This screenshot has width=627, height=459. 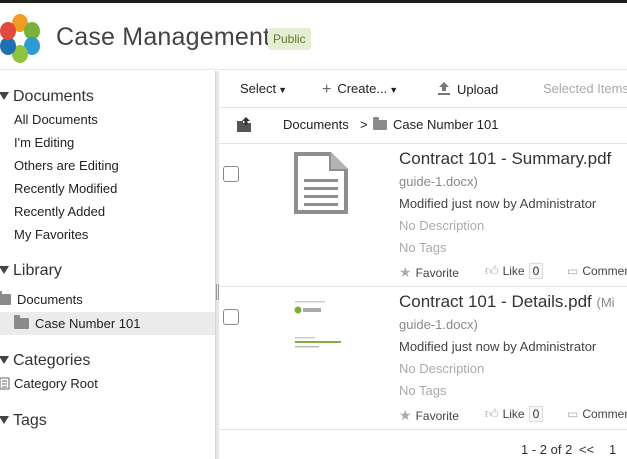 I want to click on nav-all-documents: All Documents, so click(x=56, y=119).